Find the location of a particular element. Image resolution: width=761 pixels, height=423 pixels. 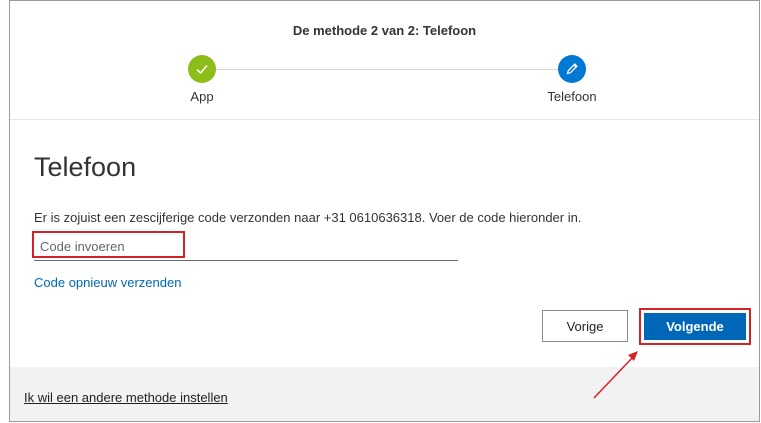

code-input is located at coordinates (246, 247).